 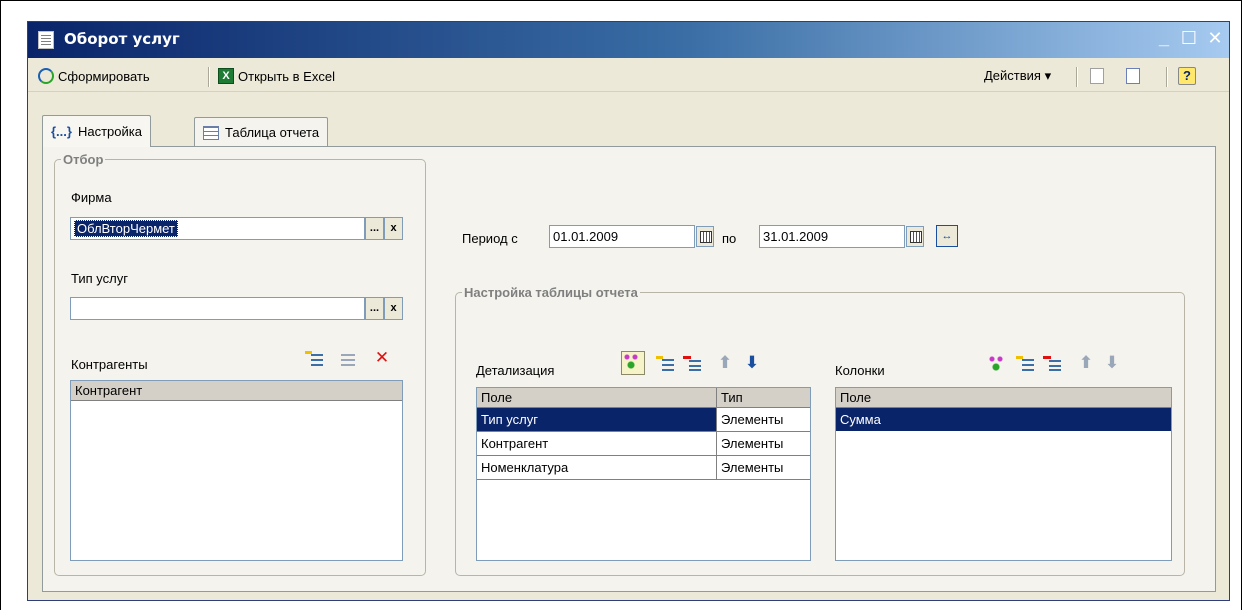 I want to click on table-header: Поле, so click(x=1003, y=398).